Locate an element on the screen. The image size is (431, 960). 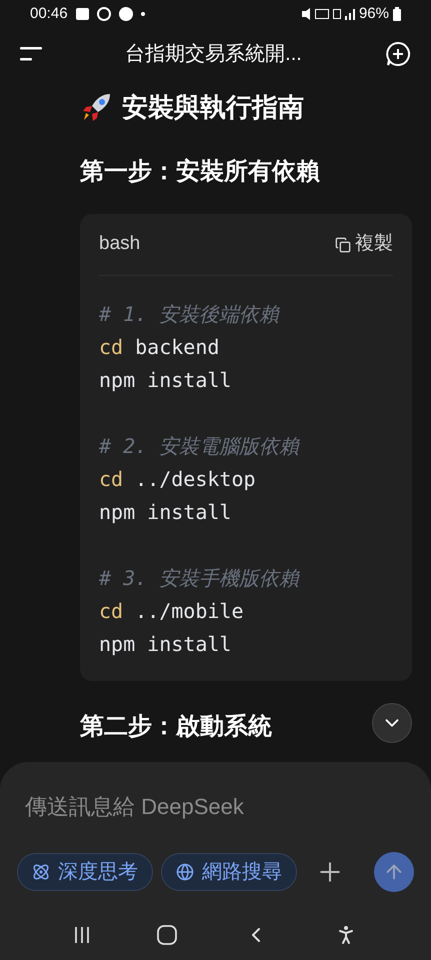
code-line: cd ../desktop is located at coordinates (177, 479).